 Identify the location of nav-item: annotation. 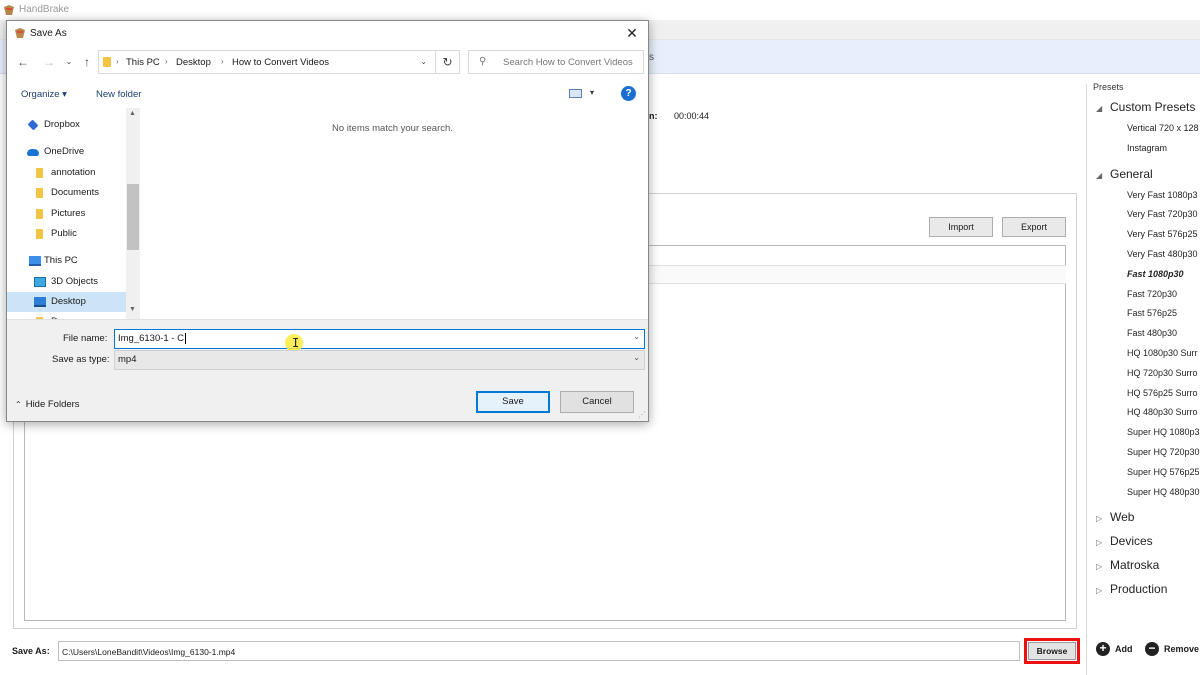
(66, 173).